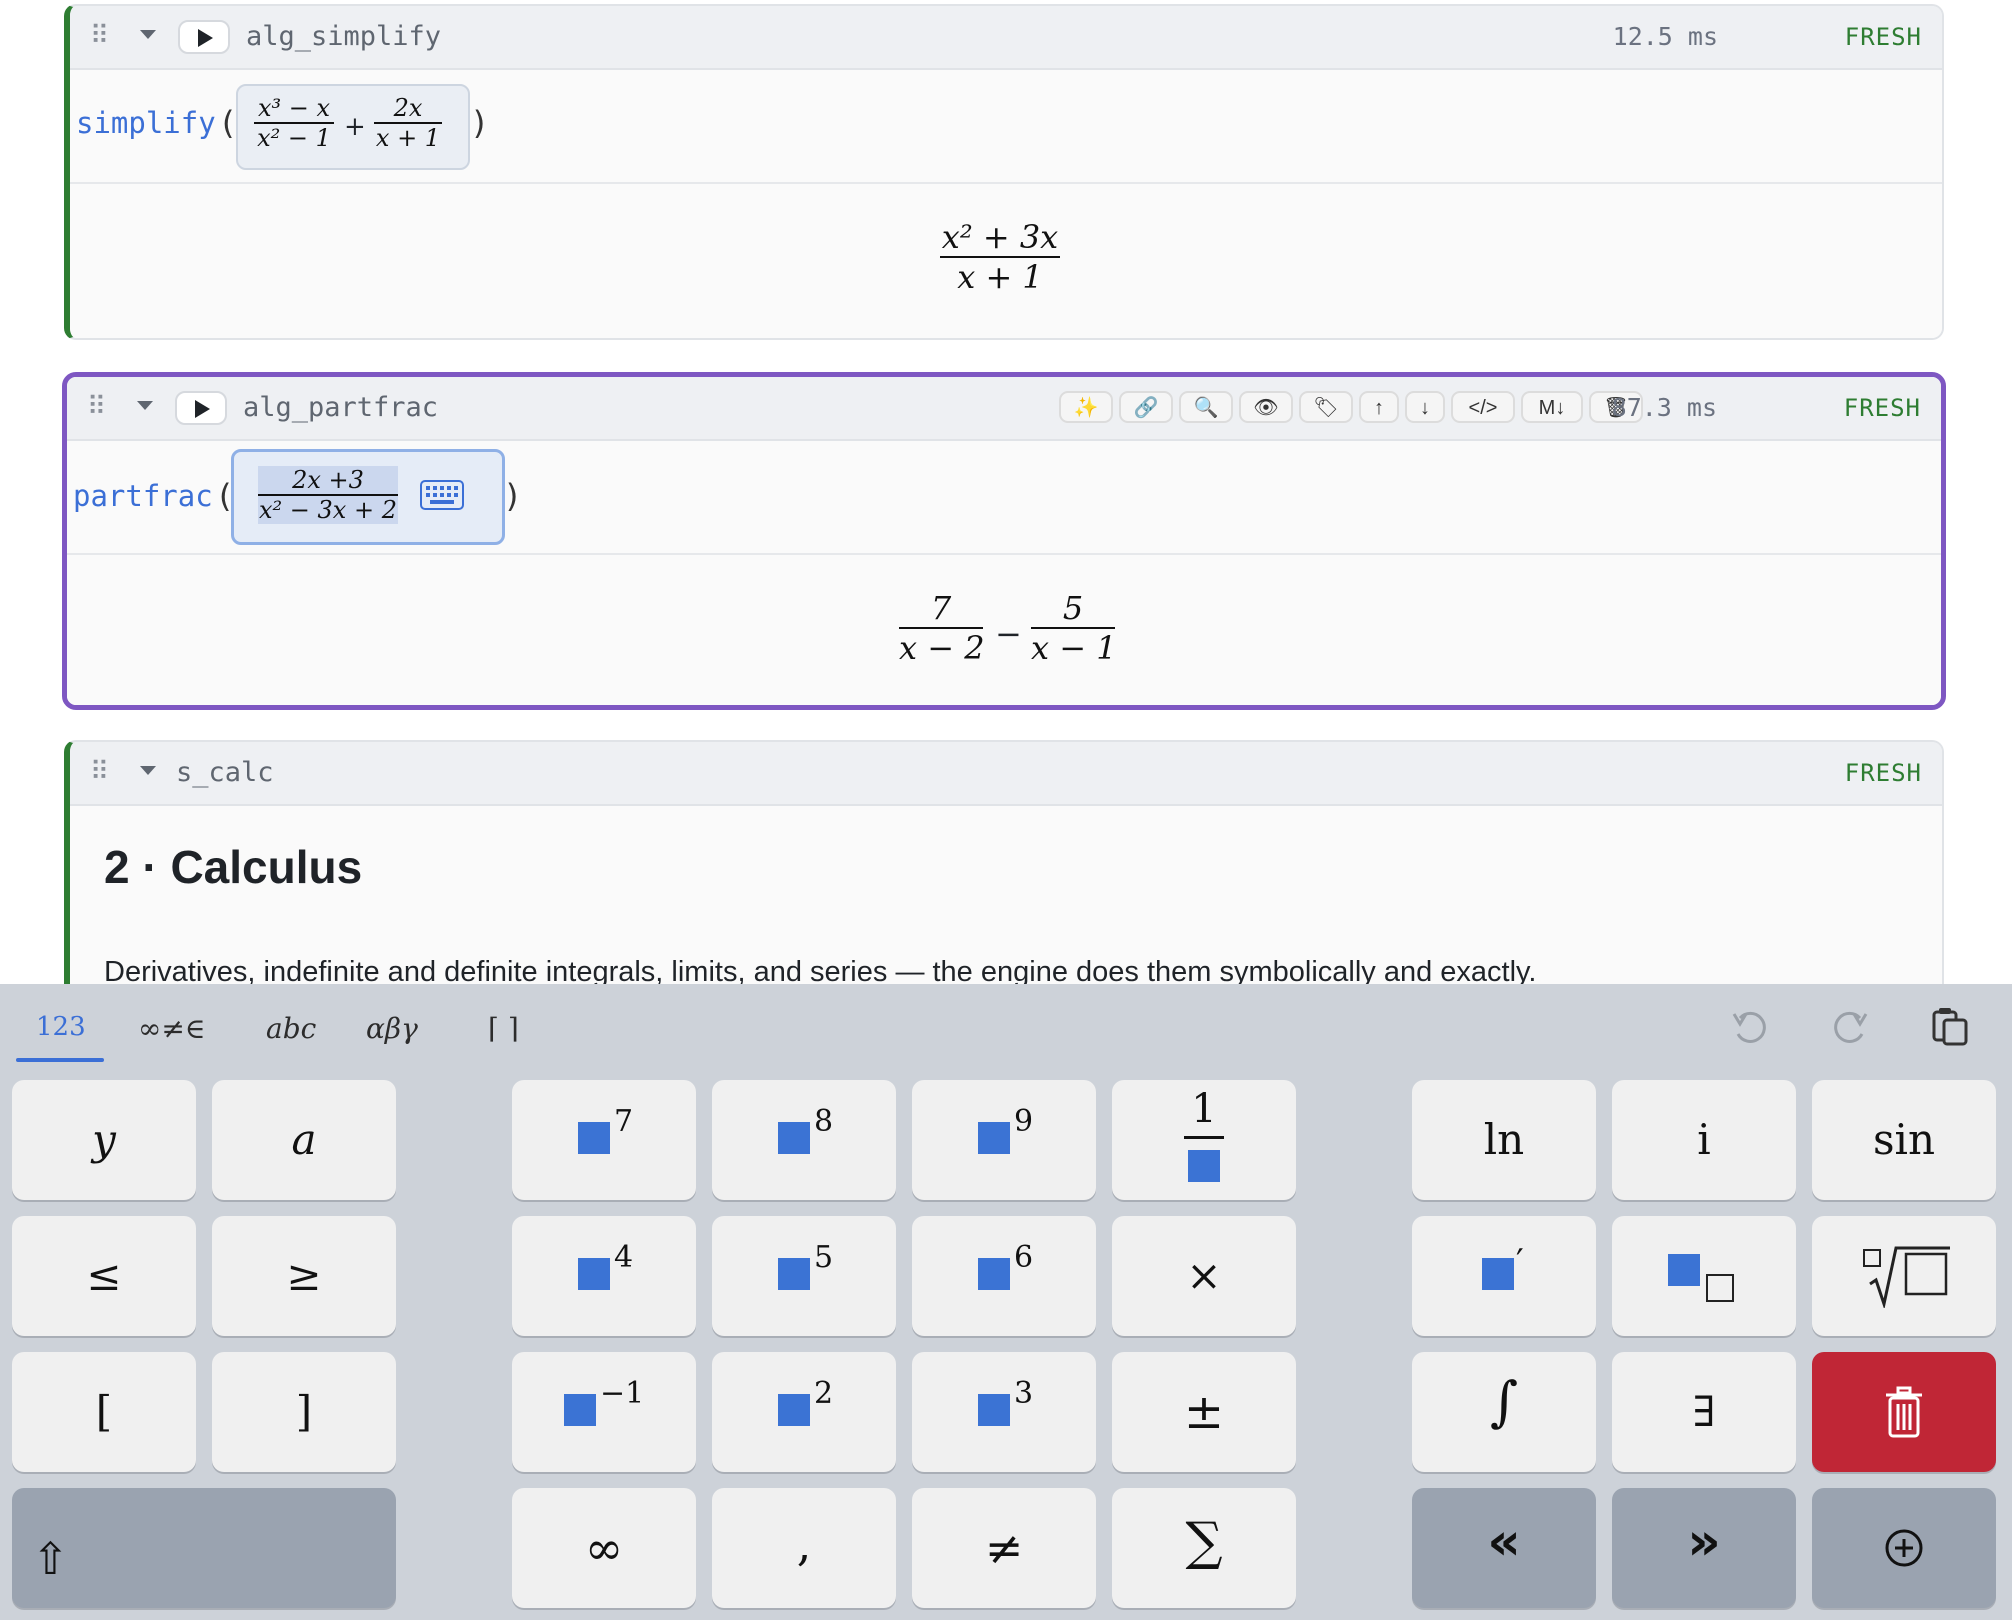 This screenshot has height=1620, width=2012. What do you see at coordinates (1006, 38) in the screenshot?
I see `cell-header: ⠿ alg_simplify 12.5 ms FRESH` at bounding box center [1006, 38].